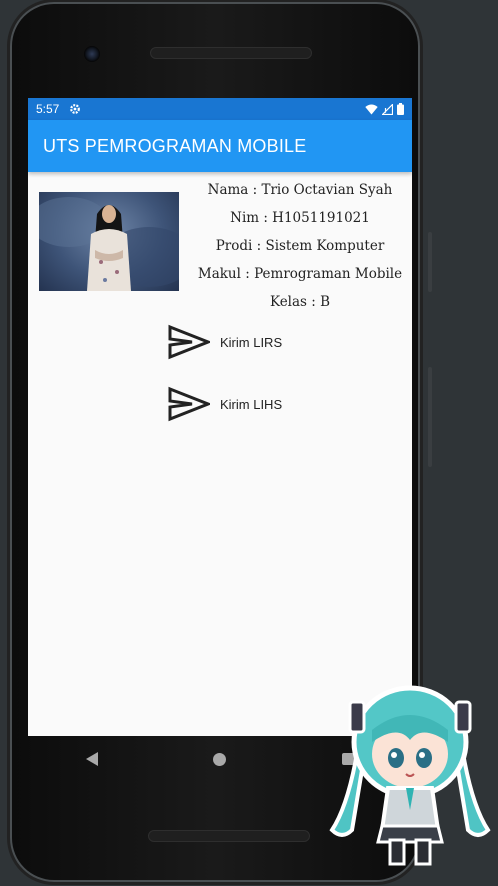 Image resolution: width=498 pixels, height=886 pixels. What do you see at coordinates (300, 274) in the screenshot?
I see `makul-text: Makul : Pemrograman Mobile` at bounding box center [300, 274].